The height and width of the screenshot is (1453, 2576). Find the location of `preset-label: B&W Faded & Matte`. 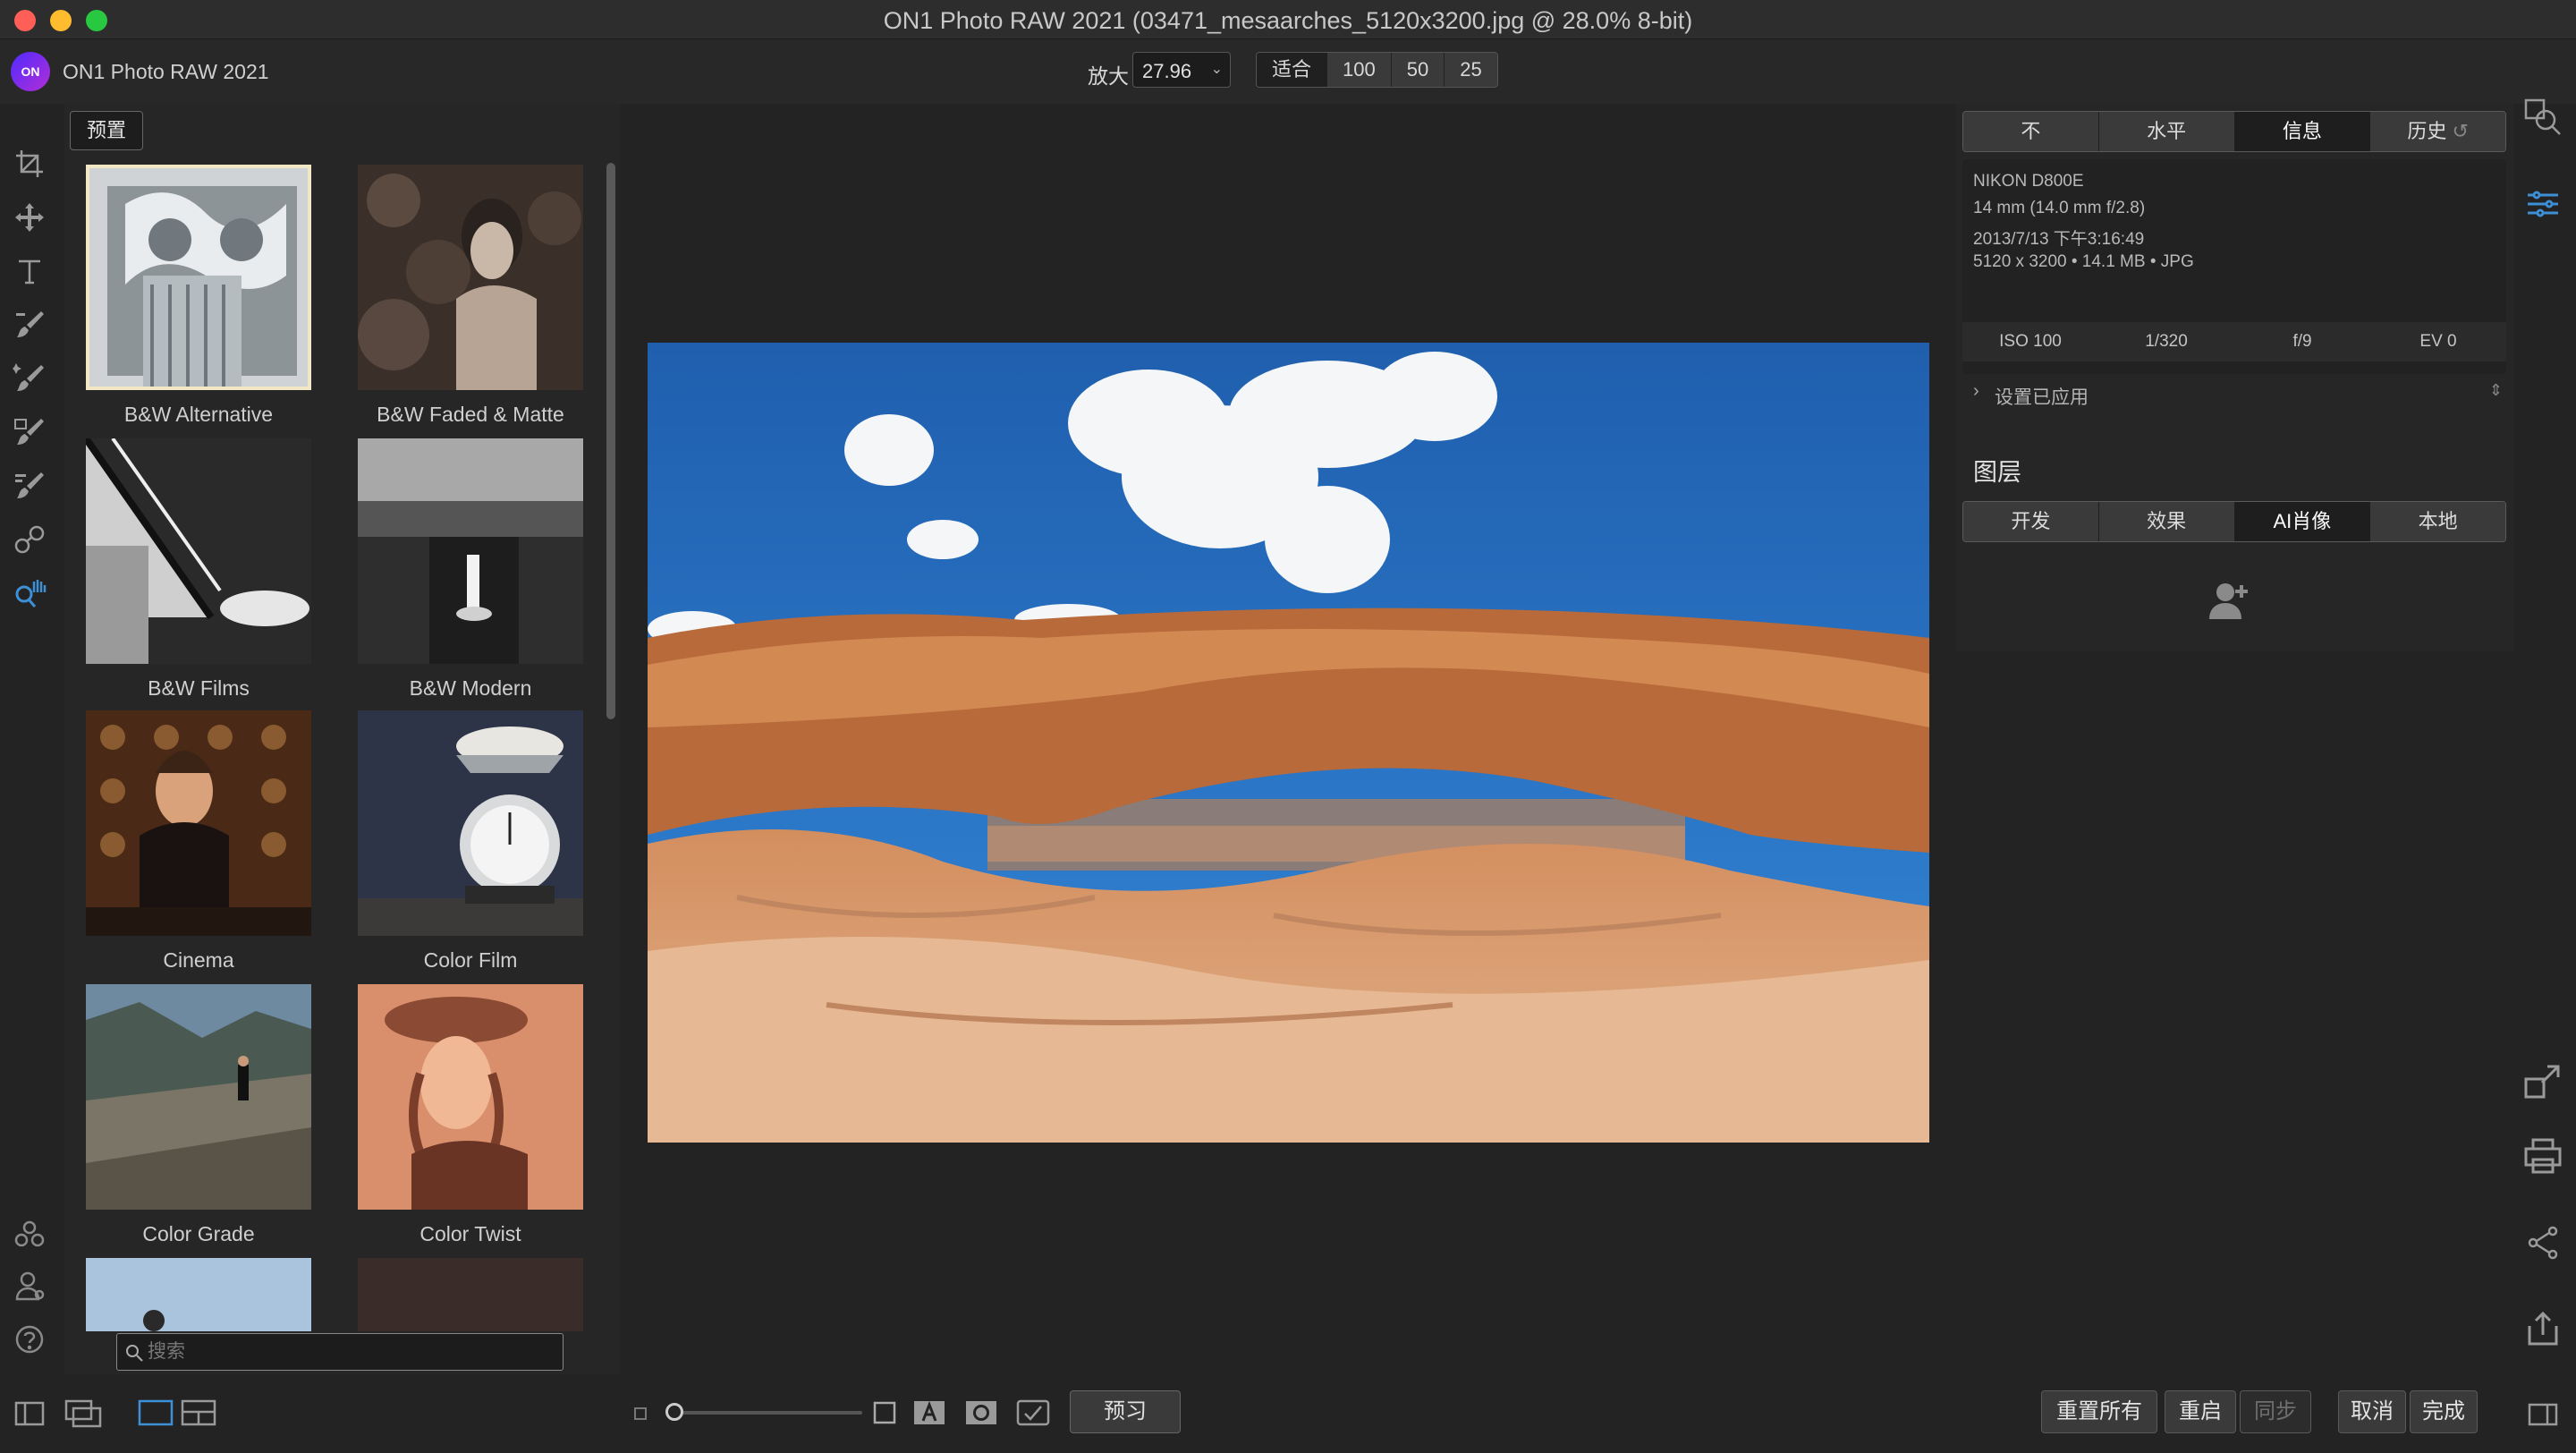

preset-label: B&W Faded & Matte is located at coordinates (470, 414).